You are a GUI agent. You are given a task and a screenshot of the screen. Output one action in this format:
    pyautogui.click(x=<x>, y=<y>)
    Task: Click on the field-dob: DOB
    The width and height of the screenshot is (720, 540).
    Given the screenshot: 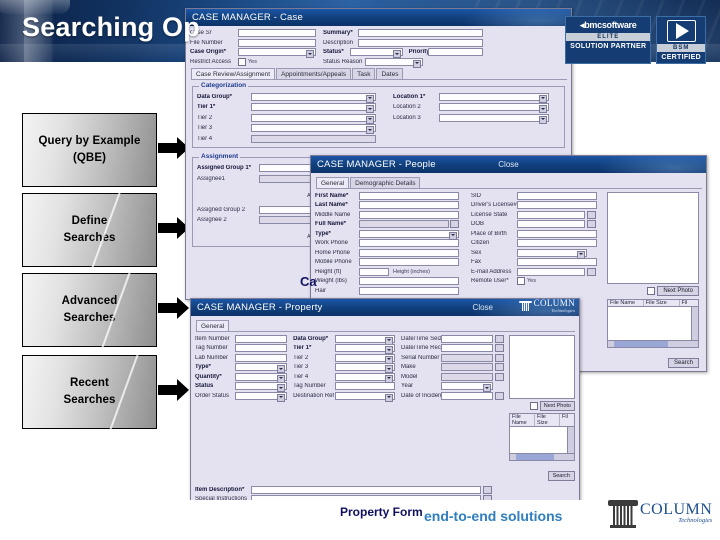 What is the action you would take?
    pyautogui.click(x=536, y=224)
    